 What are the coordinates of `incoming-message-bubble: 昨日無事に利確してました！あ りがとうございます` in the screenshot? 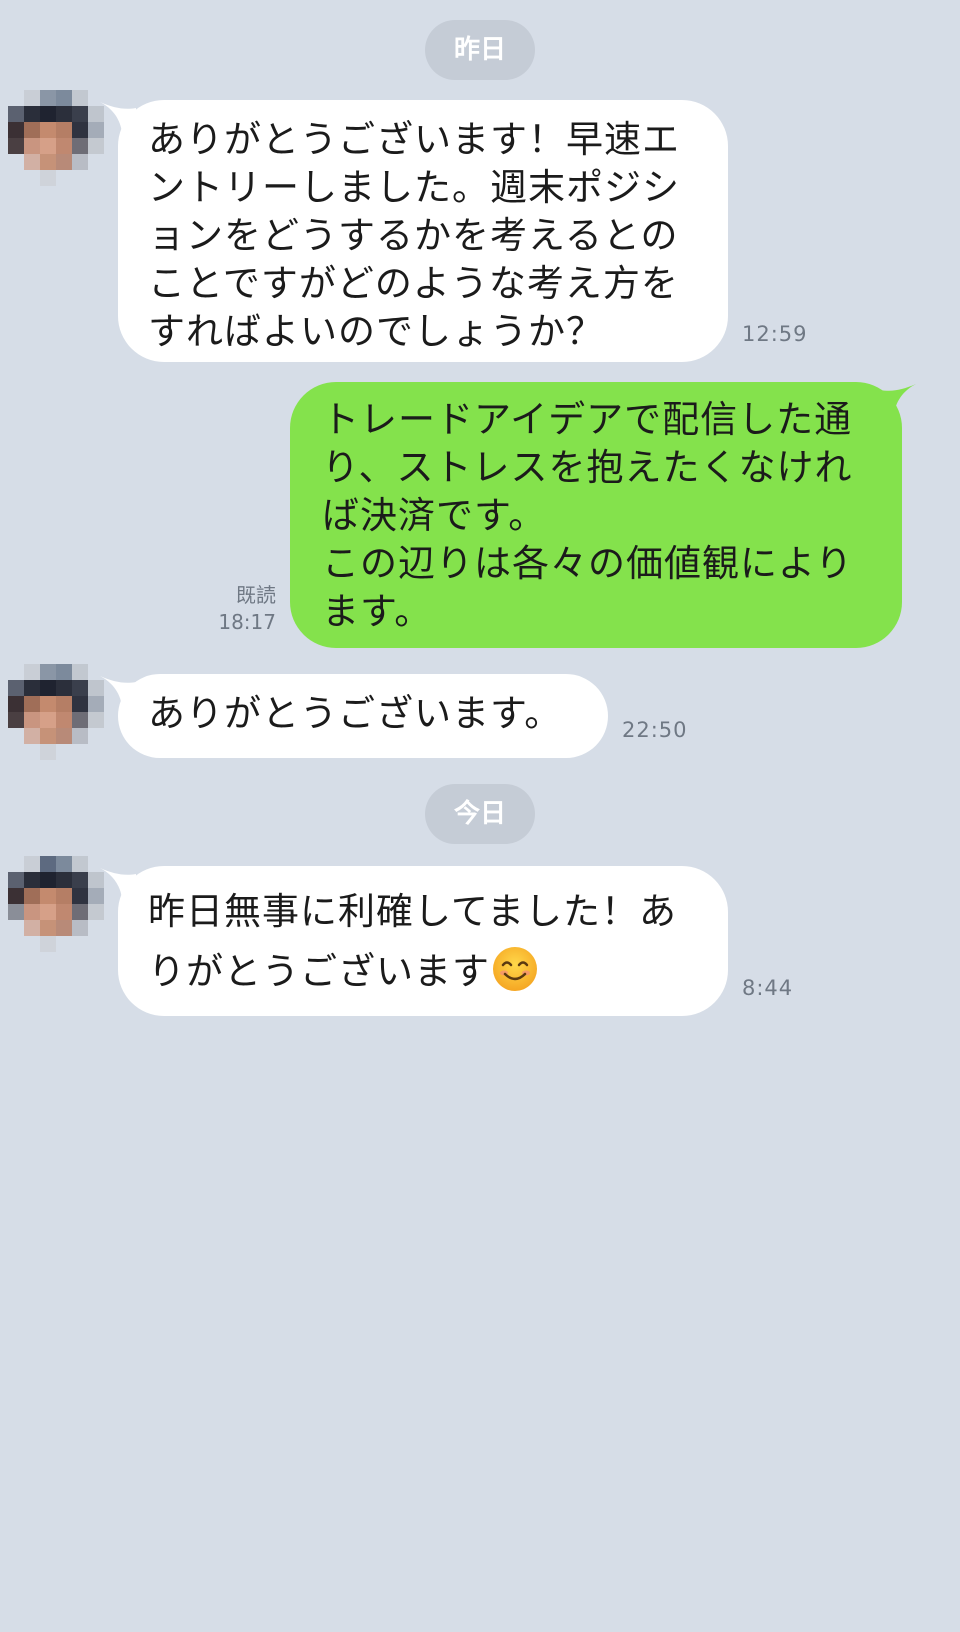 It's located at (423, 941).